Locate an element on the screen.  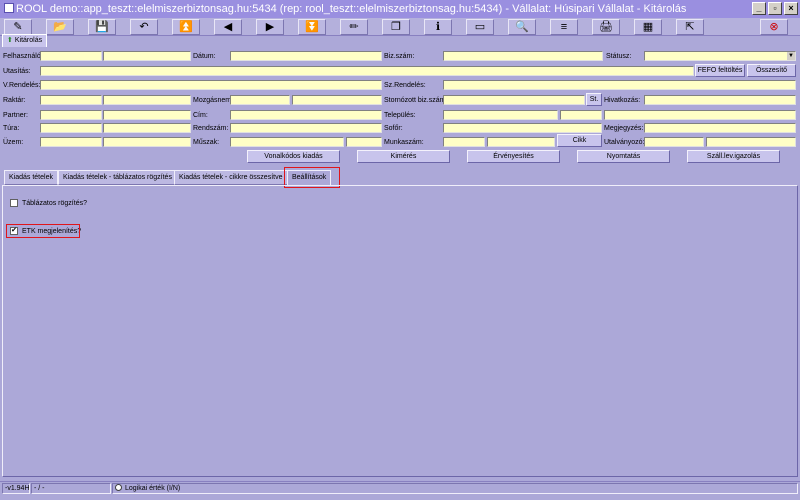
biz-szam-field is located at coordinates (523, 56).